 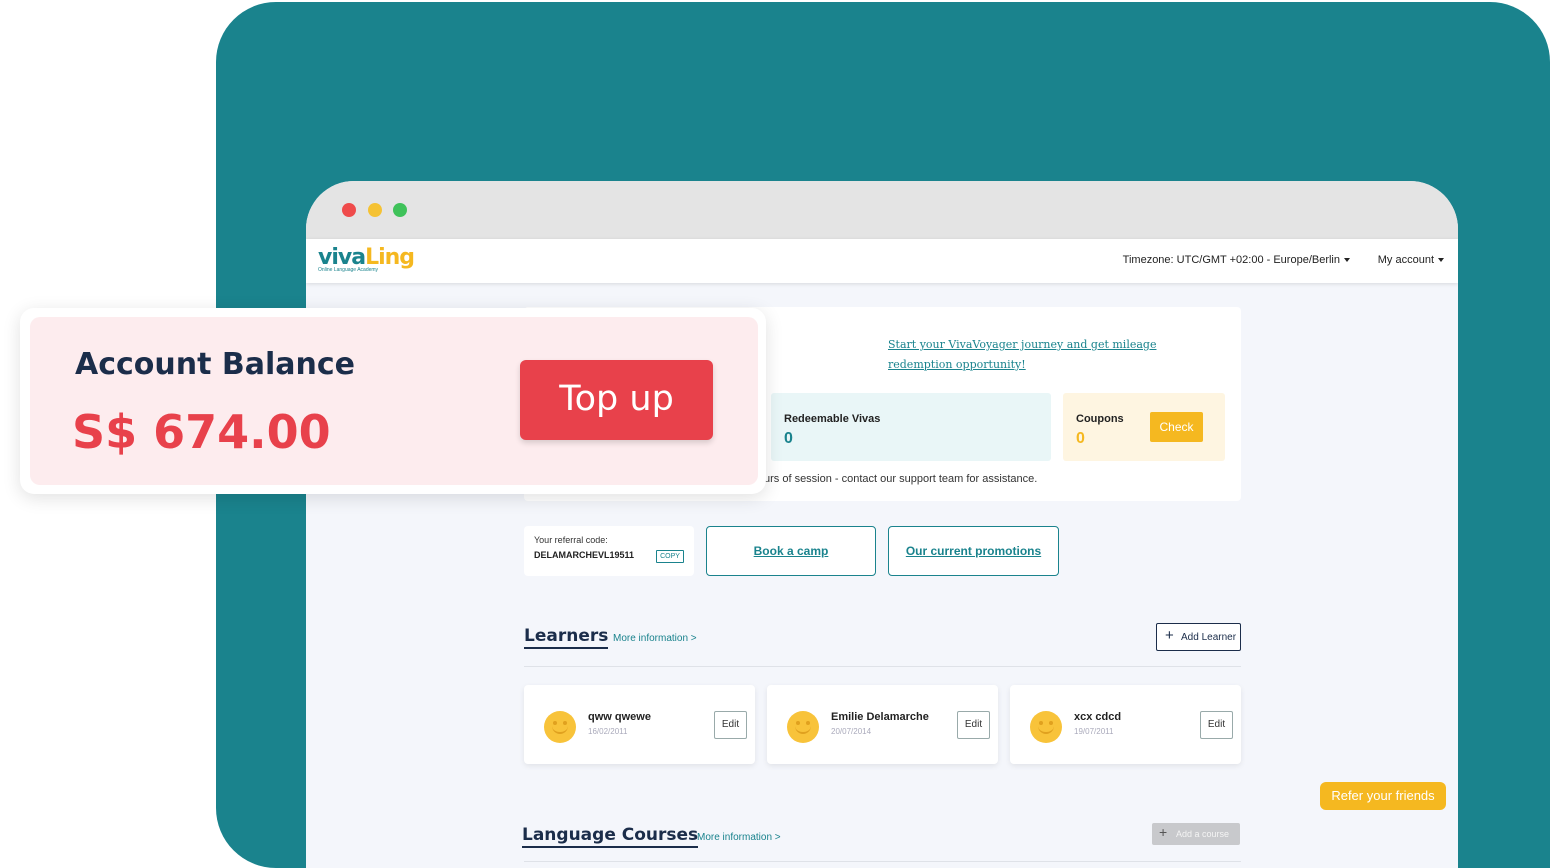 I want to click on learners-divider, so click(x=882, y=666).